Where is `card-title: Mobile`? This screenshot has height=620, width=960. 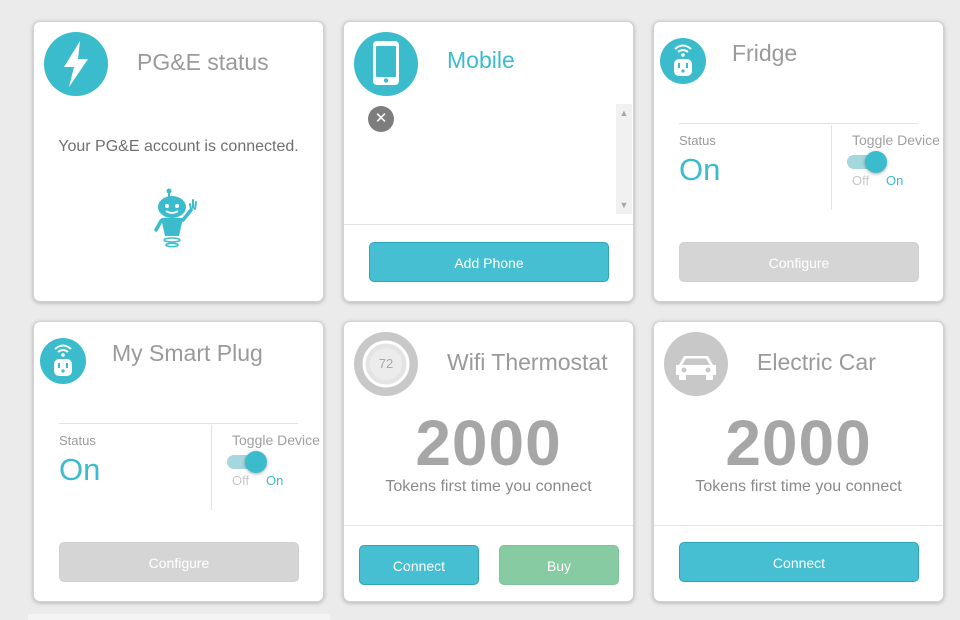
card-title: Mobile is located at coordinates (481, 60).